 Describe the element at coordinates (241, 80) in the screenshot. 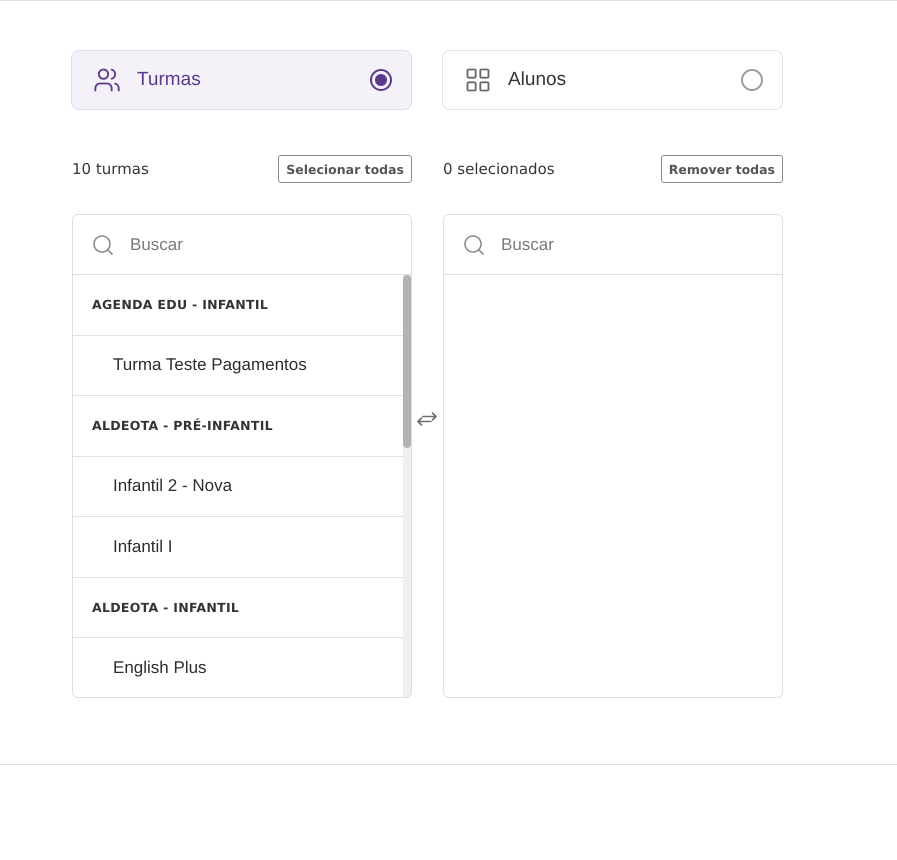

I see `mode-option: Turmas` at that location.